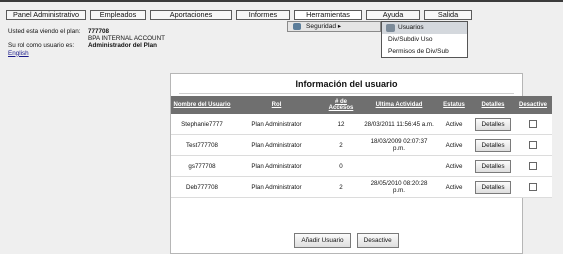 This screenshot has width=563, height=254. What do you see at coordinates (346, 84) in the screenshot?
I see `panel-title: Información del usuario` at bounding box center [346, 84].